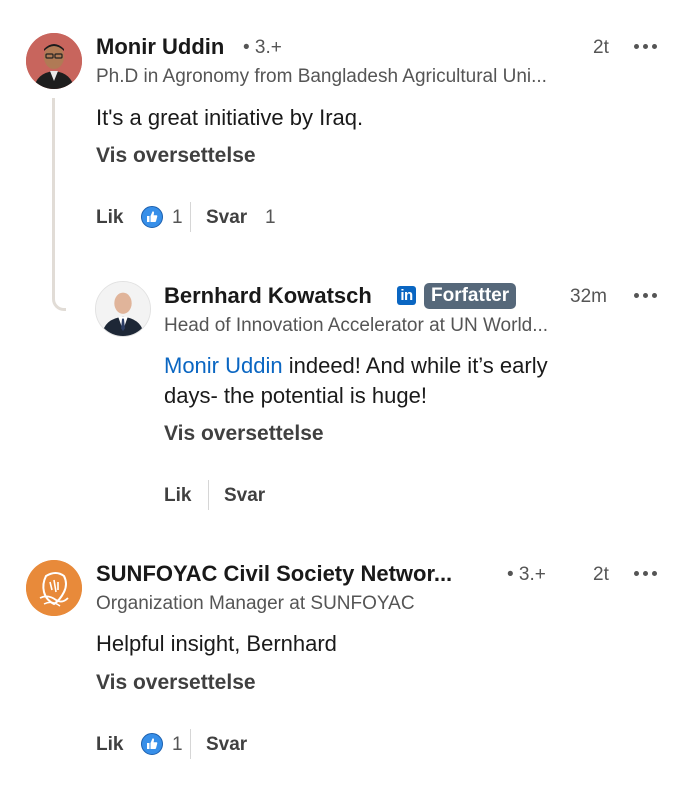  What do you see at coordinates (268, 296) in the screenshot?
I see `comment-author-name: Bernhard Kowatsch` at bounding box center [268, 296].